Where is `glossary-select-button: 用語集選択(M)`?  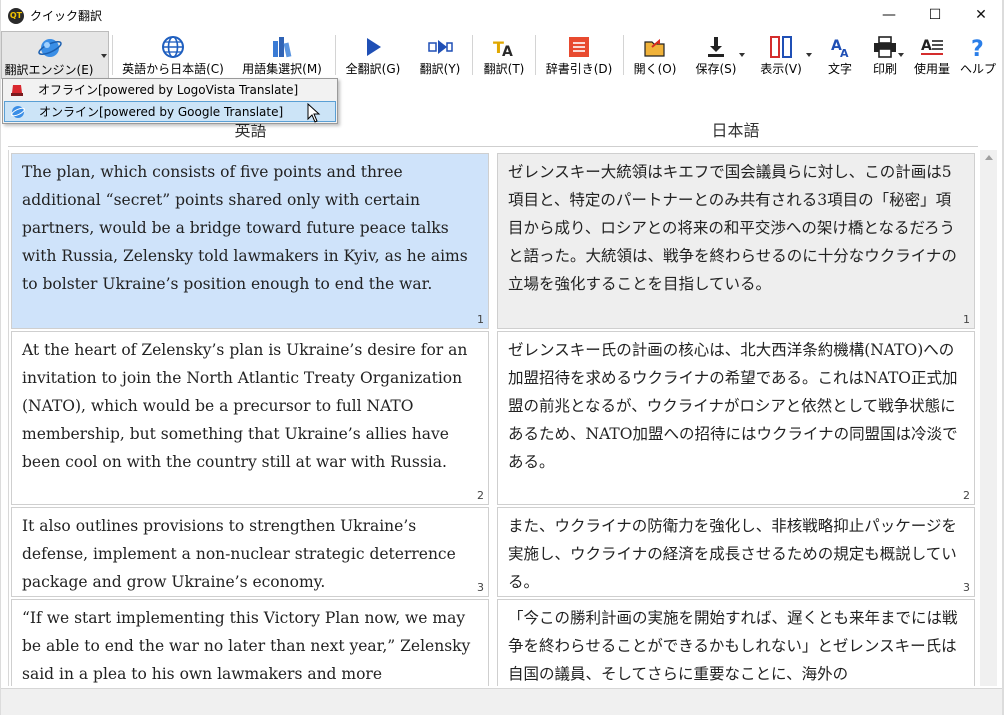
glossary-select-button: 用語集選択(M) is located at coordinates (282, 55).